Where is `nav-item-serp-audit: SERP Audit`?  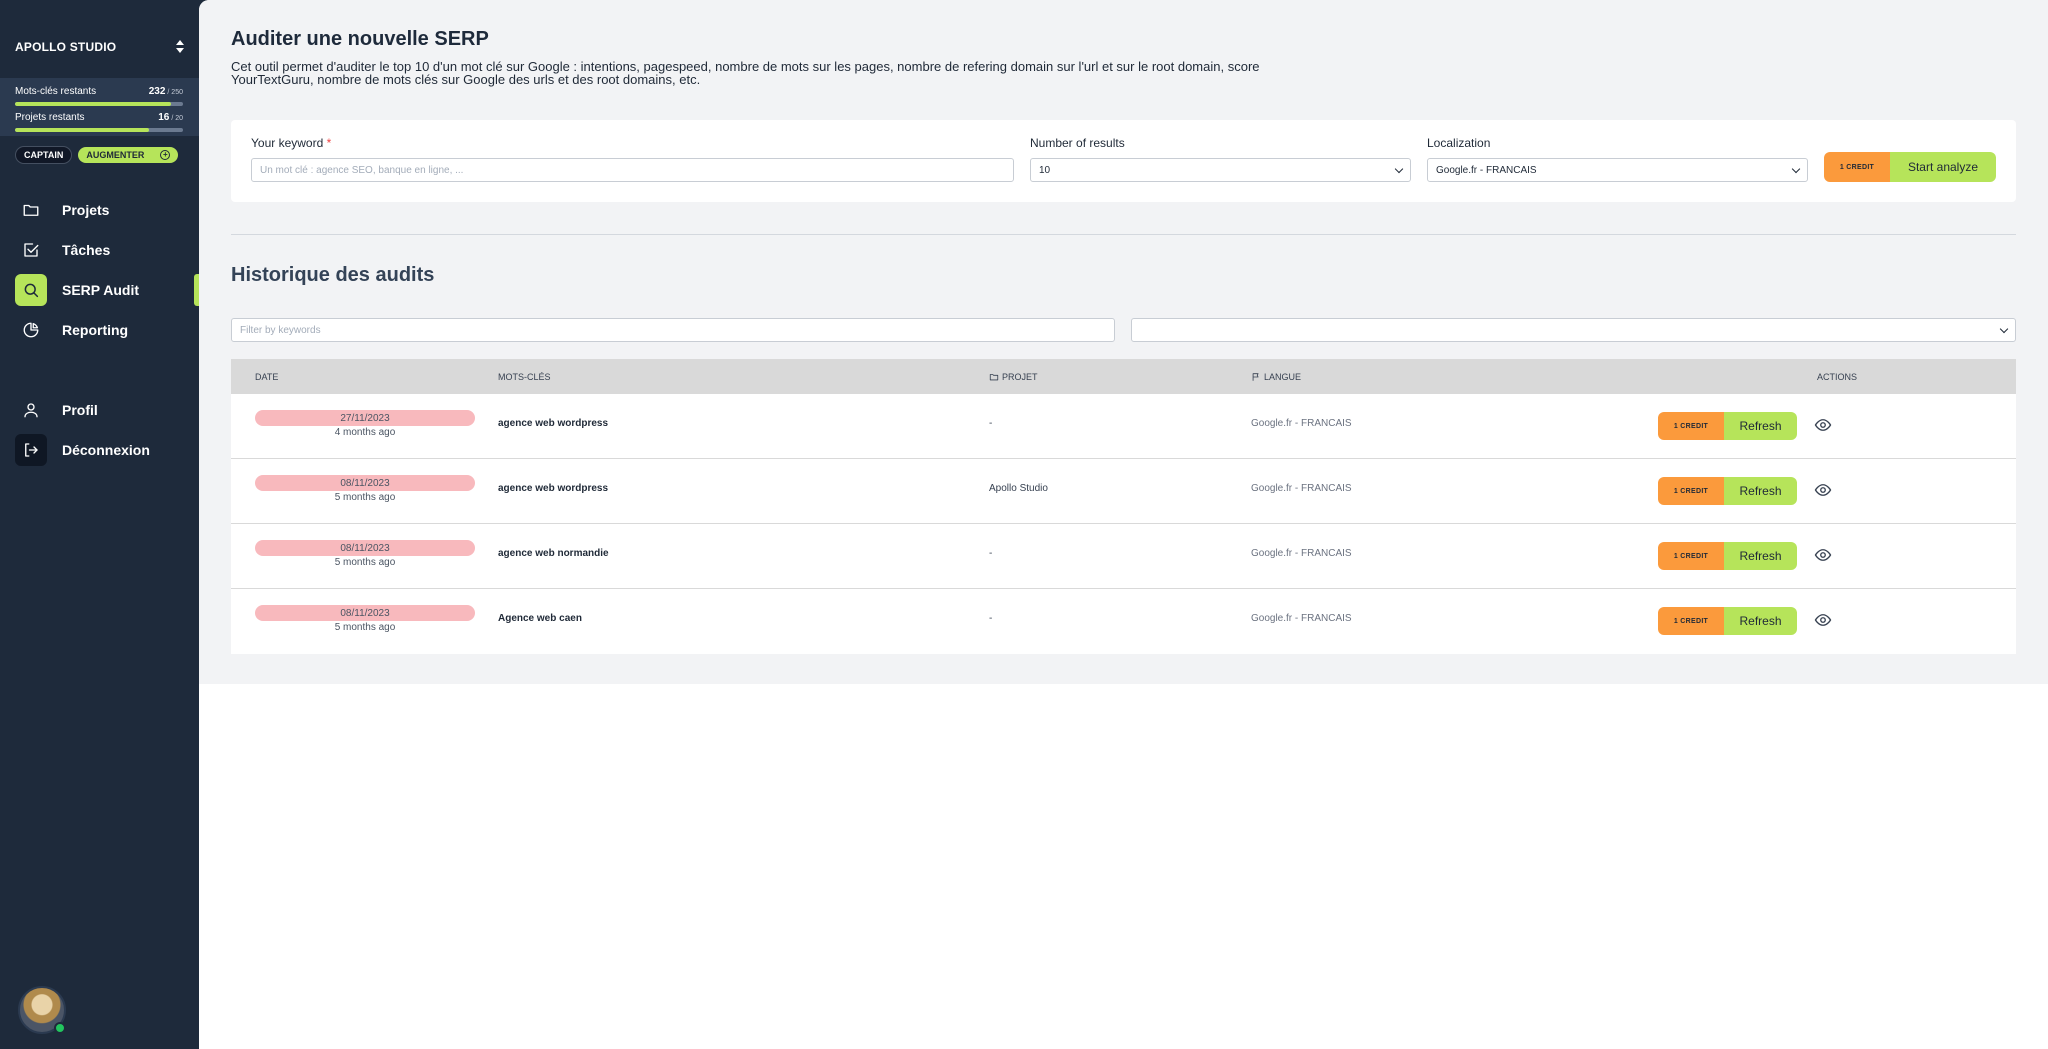
nav-item-serp-audit: SERP Audit is located at coordinates (107, 290).